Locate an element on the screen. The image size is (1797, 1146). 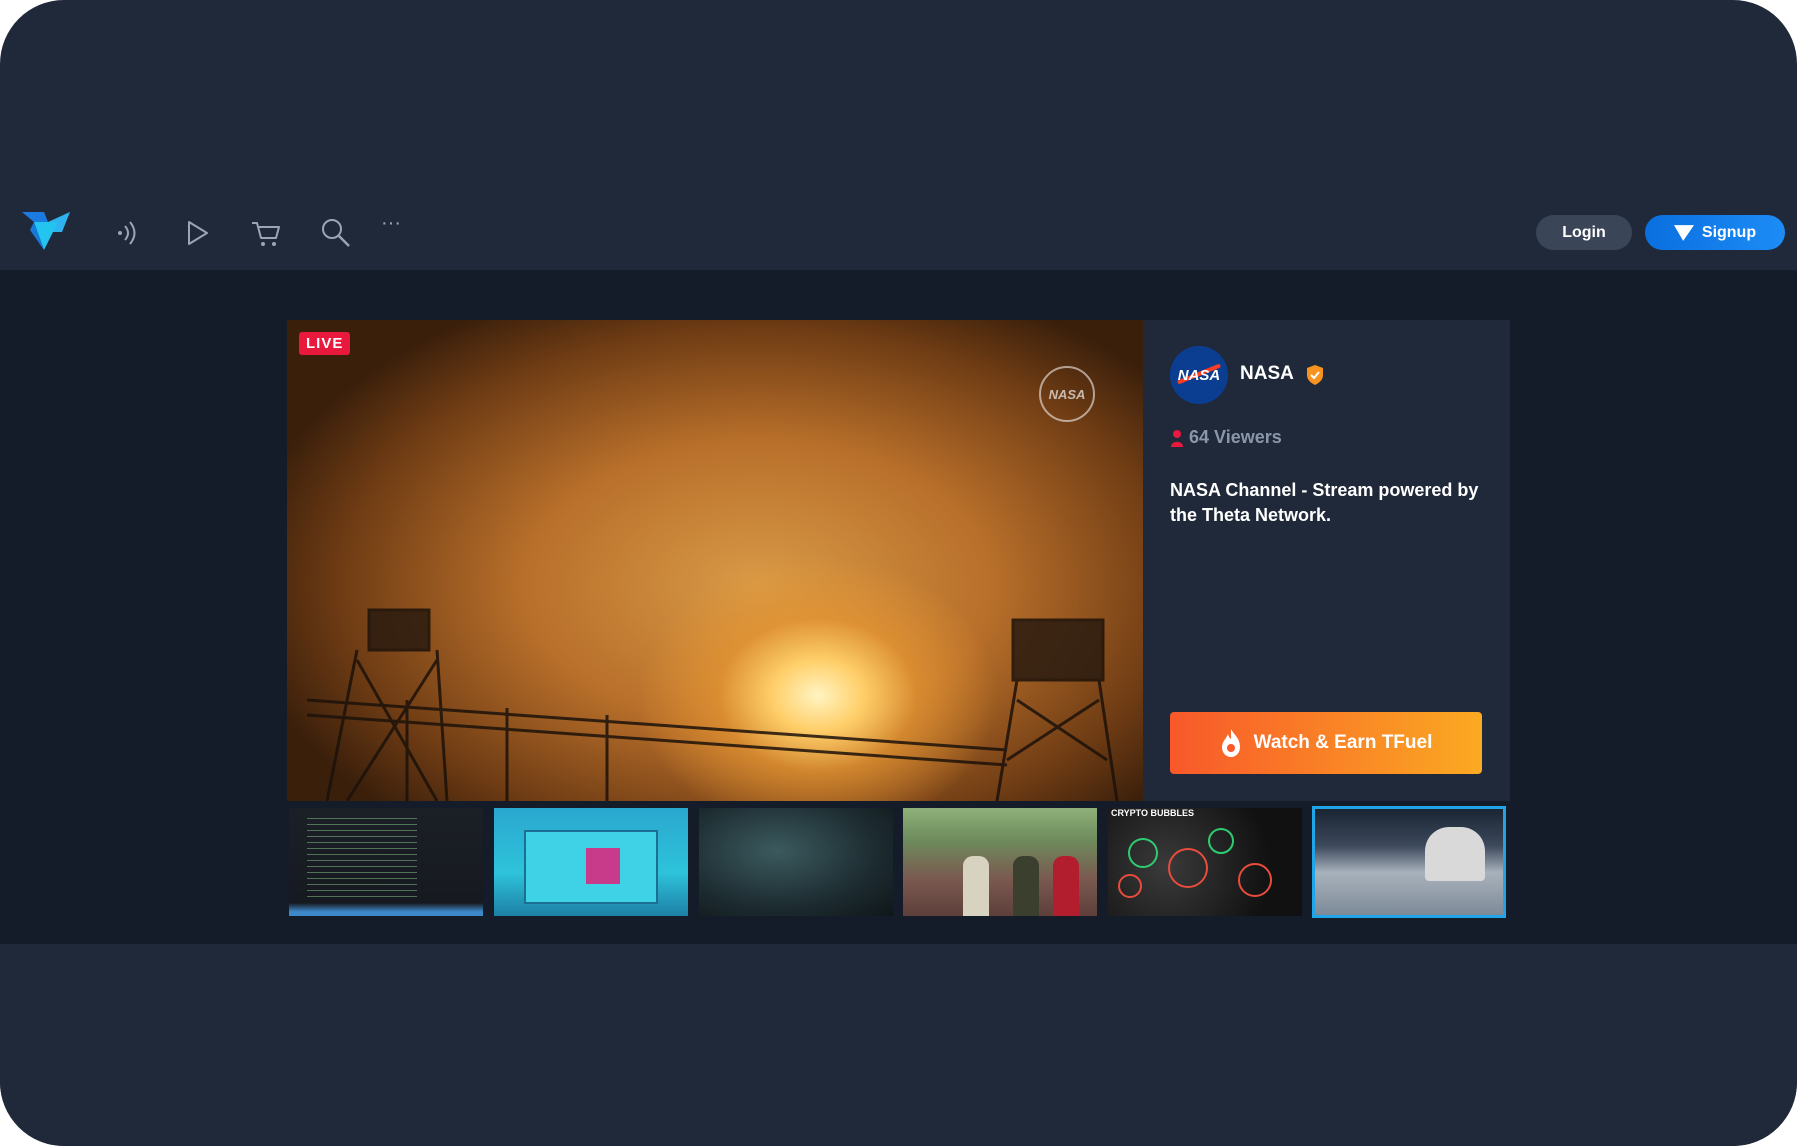
live-broadcast-icon is located at coordinates (127, 233).